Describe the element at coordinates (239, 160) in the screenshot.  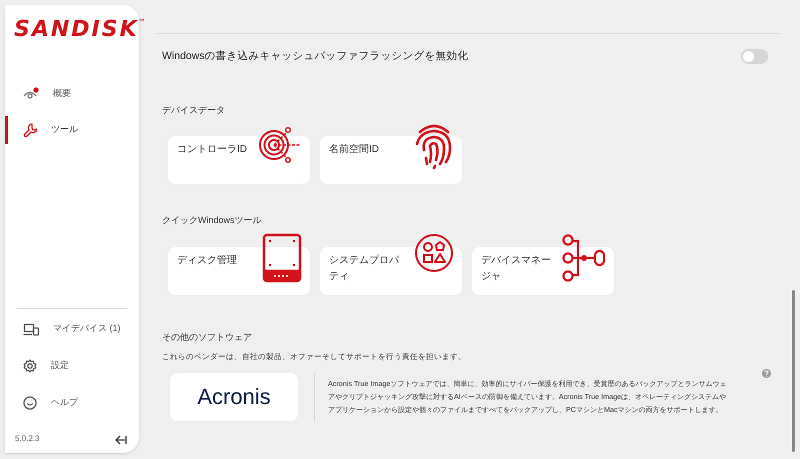
I see `tool-card: コントローラID` at that location.